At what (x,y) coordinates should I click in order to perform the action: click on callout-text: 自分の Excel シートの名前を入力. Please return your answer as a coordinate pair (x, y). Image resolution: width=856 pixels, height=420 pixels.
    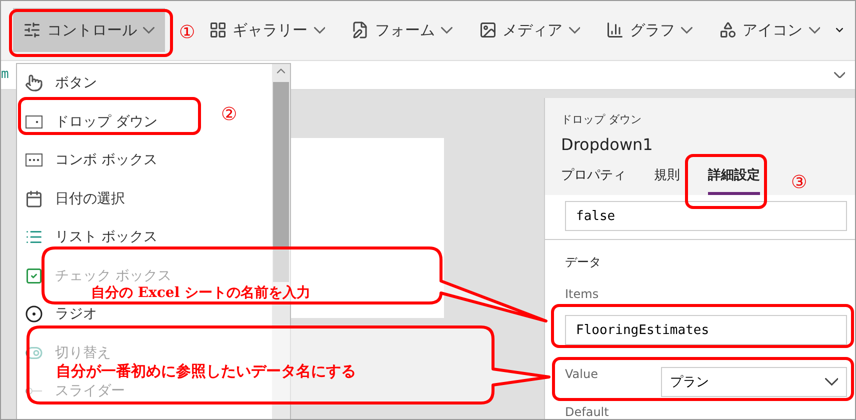
    Looking at the image, I should click on (201, 293).